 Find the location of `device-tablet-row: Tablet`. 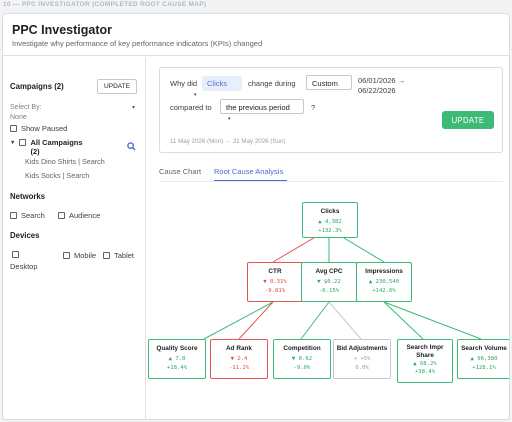

device-tablet-row: Tablet is located at coordinates (118, 255).